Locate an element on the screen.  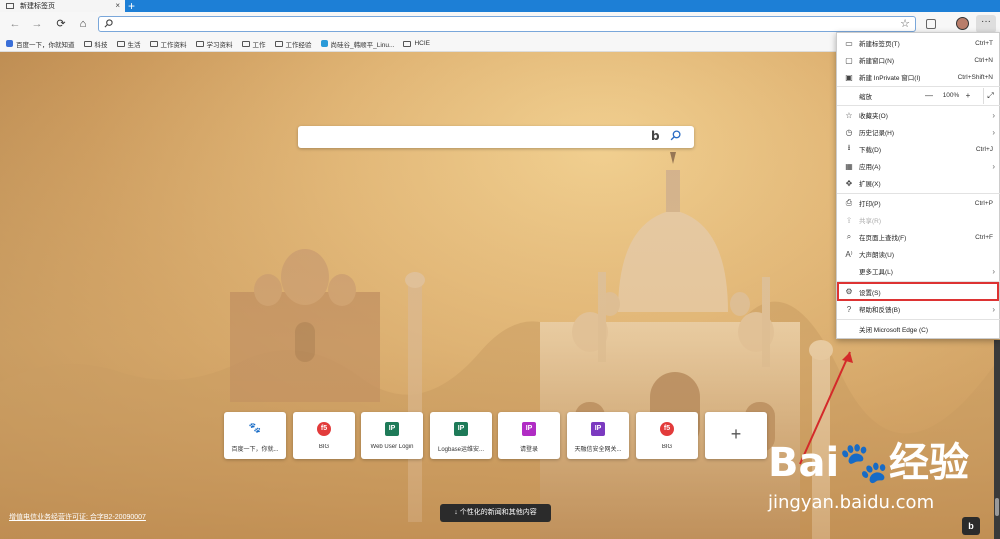
menu-apps: ▦ 应用(A) › is located at coordinates (918, 166).